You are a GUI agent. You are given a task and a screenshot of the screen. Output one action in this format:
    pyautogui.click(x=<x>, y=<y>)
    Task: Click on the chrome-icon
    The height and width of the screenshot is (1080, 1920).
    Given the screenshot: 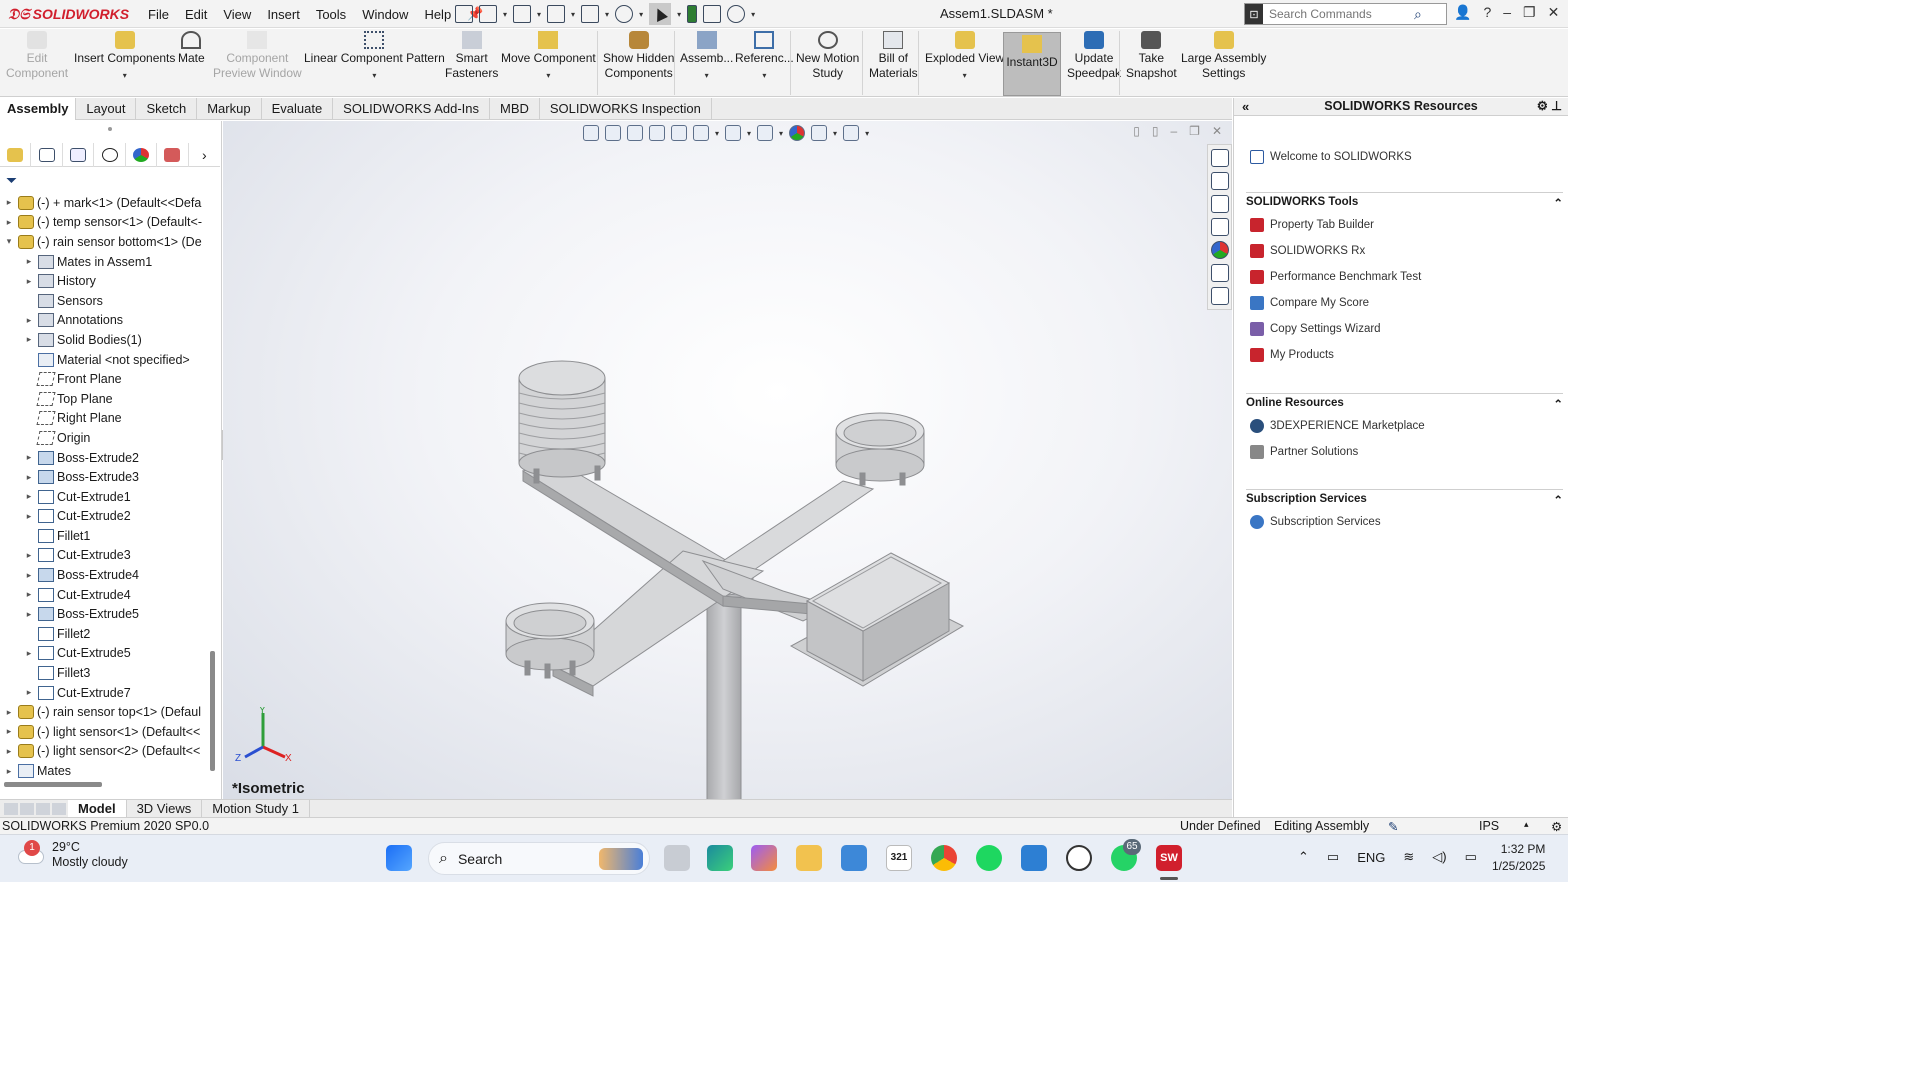 What is the action you would take?
    pyautogui.click(x=944, y=858)
    